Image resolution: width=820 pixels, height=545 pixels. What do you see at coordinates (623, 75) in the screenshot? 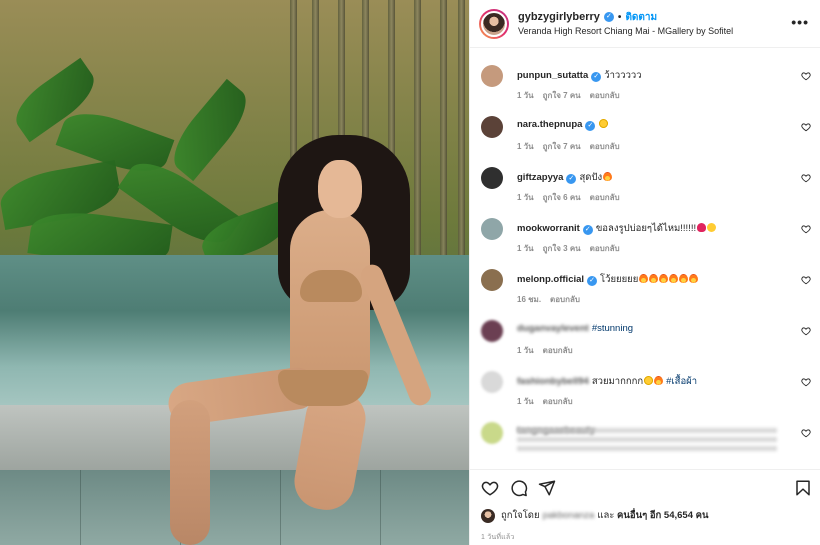
I see `comment-text: ว้าววววว` at bounding box center [623, 75].